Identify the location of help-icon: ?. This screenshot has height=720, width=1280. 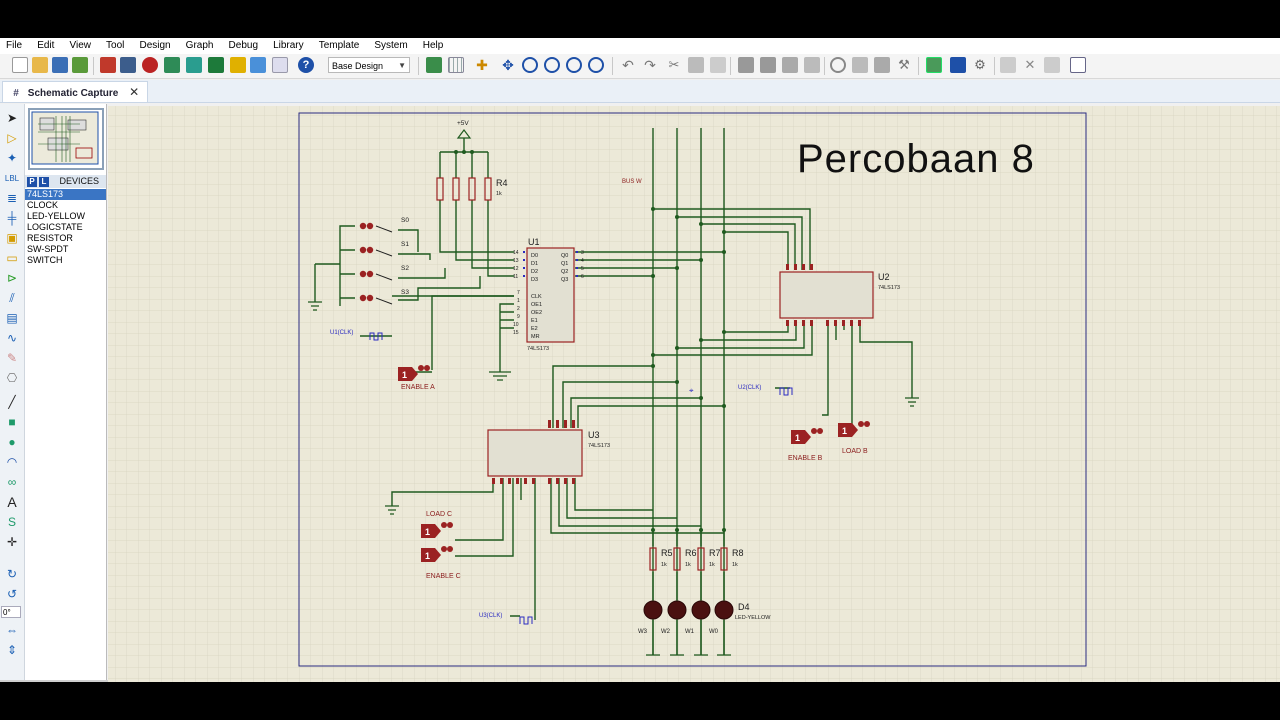
(306, 65).